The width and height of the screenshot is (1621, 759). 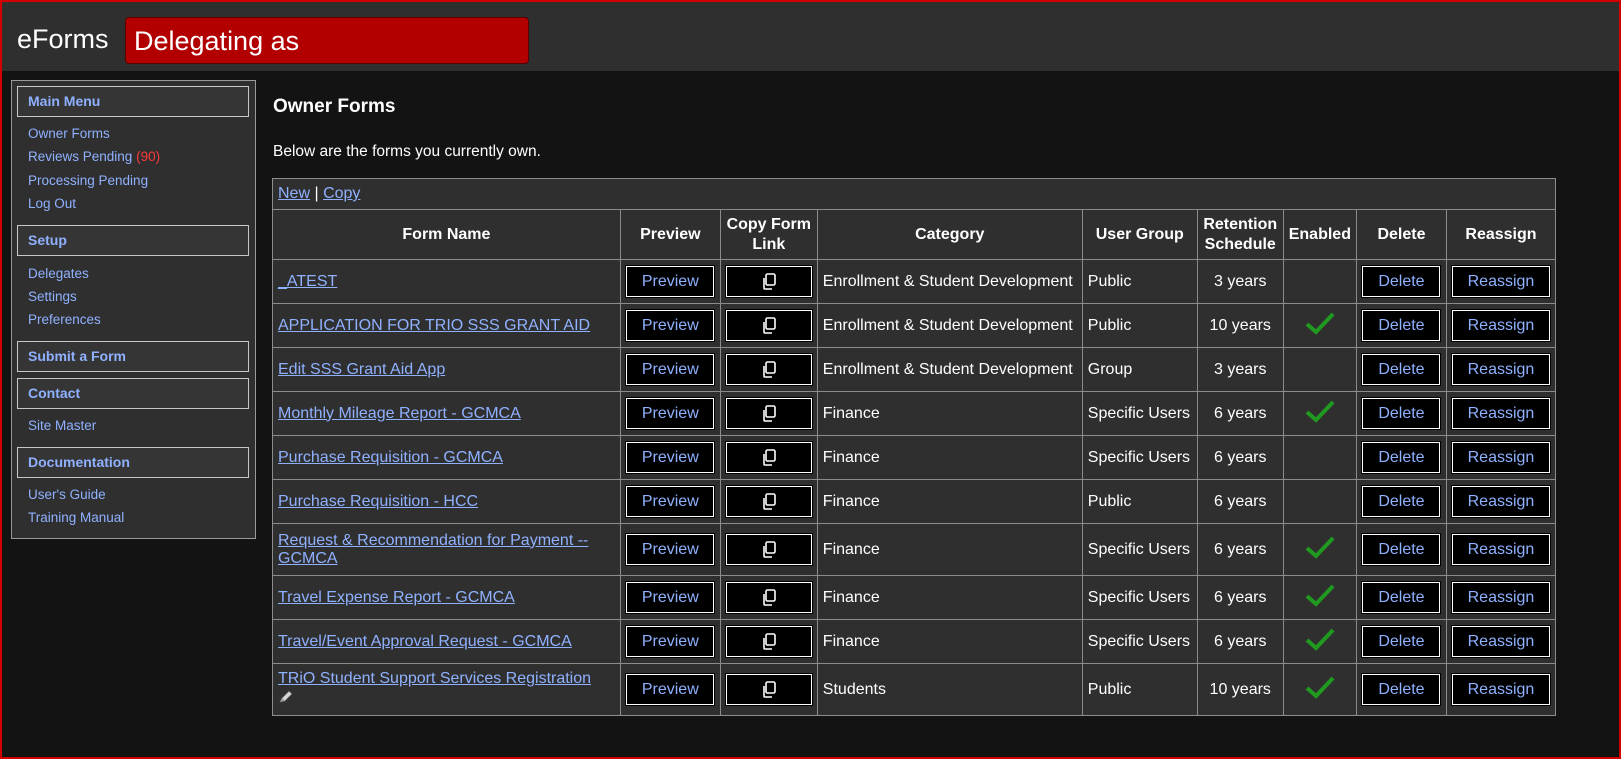 I want to click on sidebar-item-users-guide: User's Guide, so click(x=67, y=494).